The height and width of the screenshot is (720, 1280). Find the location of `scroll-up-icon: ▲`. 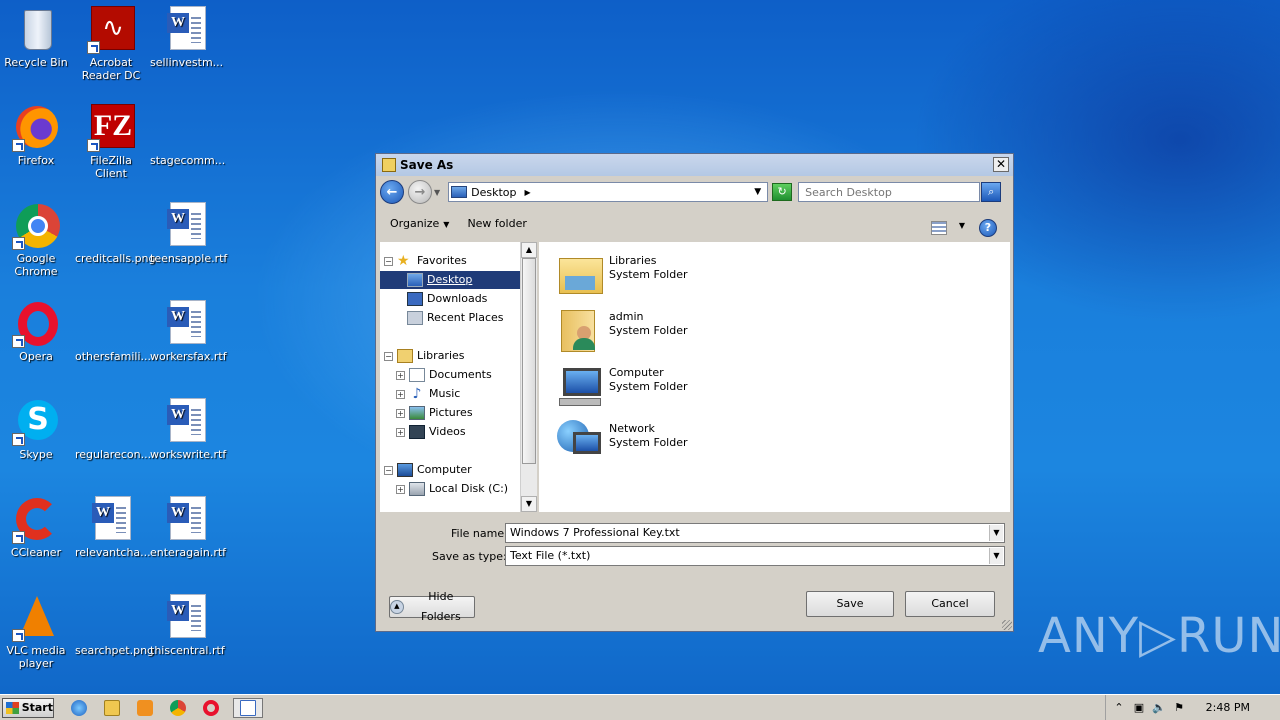

scroll-up-icon: ▲ is located at coordinates (529, 250).